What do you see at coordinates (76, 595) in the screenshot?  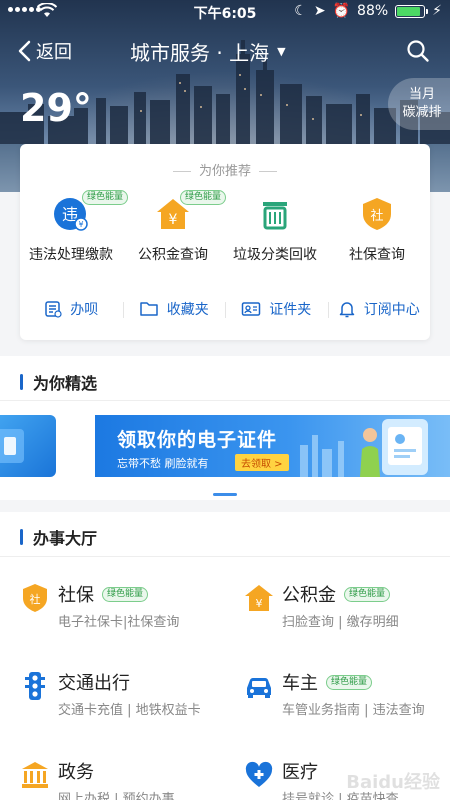 I see `hall-item-name: 社保` at bounding box center [76, 595].